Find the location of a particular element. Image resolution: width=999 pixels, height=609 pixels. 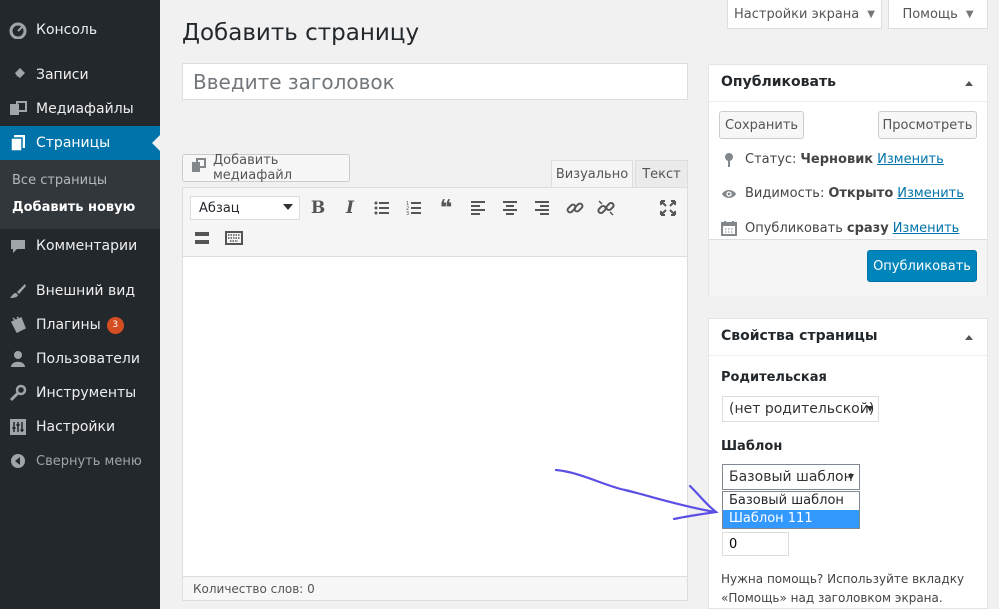

collapse-menu-button: Свернуть меню is located at coordinates (80, 461).